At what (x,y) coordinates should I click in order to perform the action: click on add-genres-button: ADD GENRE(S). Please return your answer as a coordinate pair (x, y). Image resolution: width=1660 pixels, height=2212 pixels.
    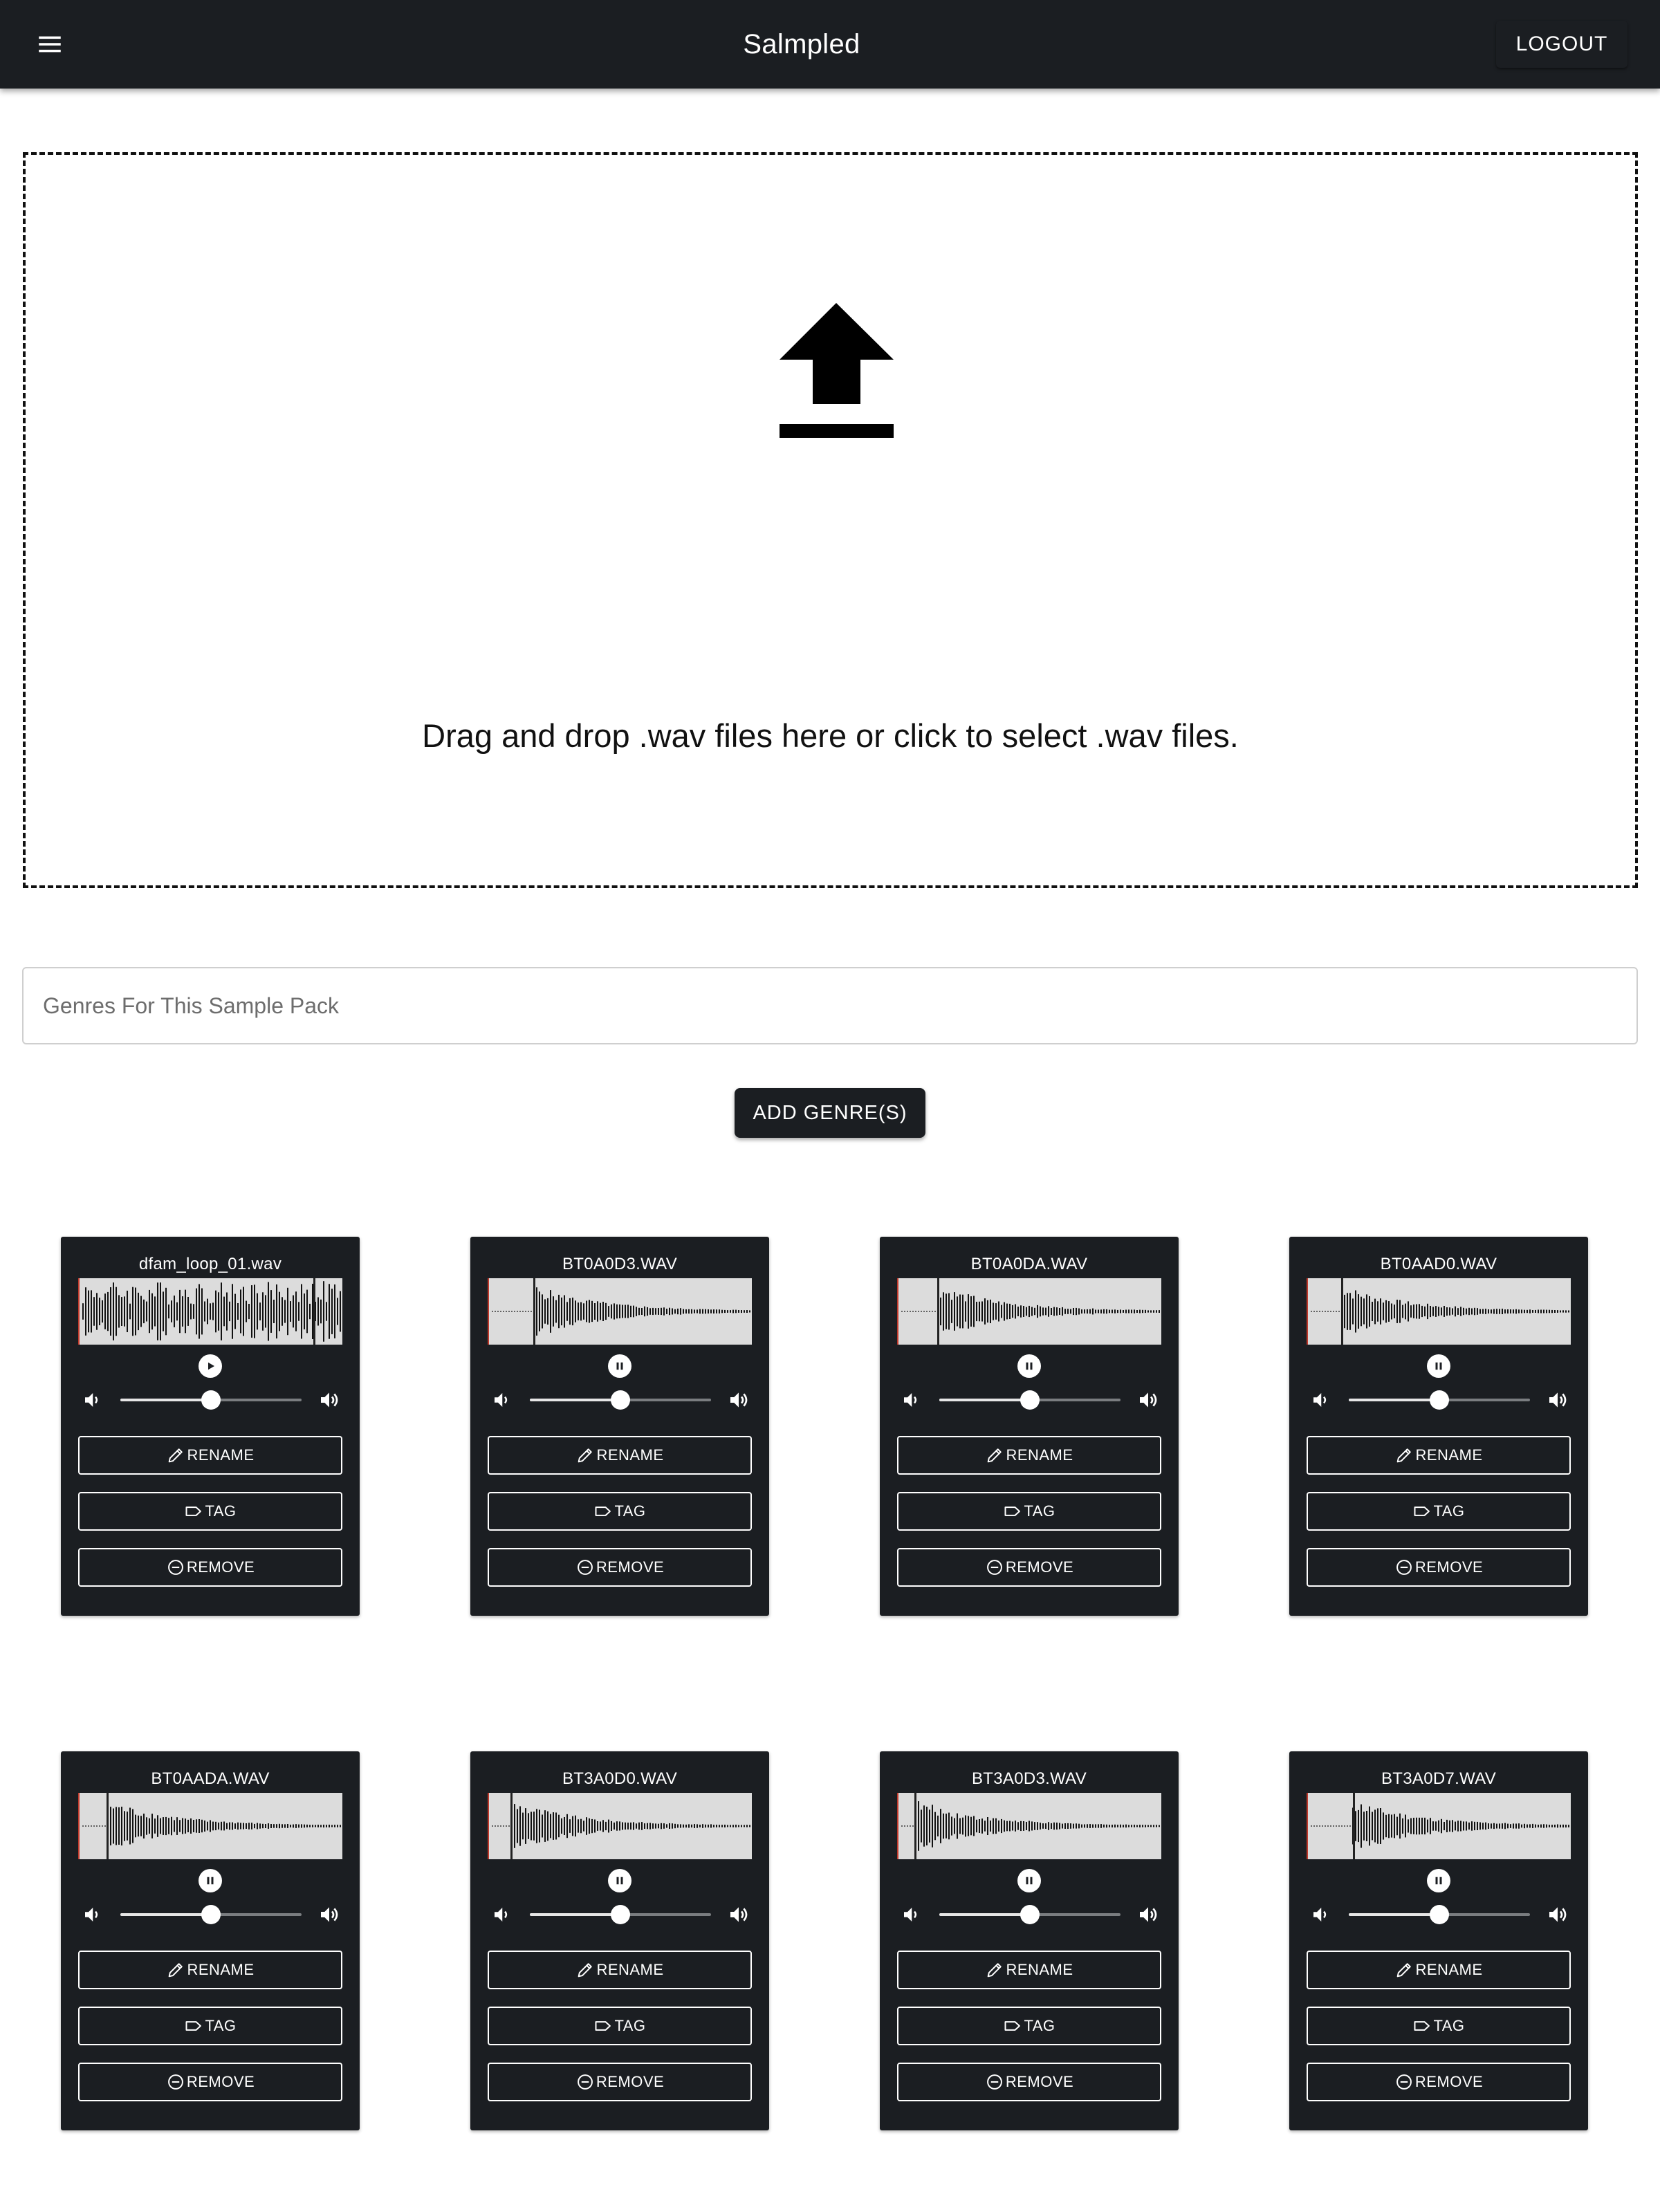
    Looking at the image, I should click on (830, 1113).